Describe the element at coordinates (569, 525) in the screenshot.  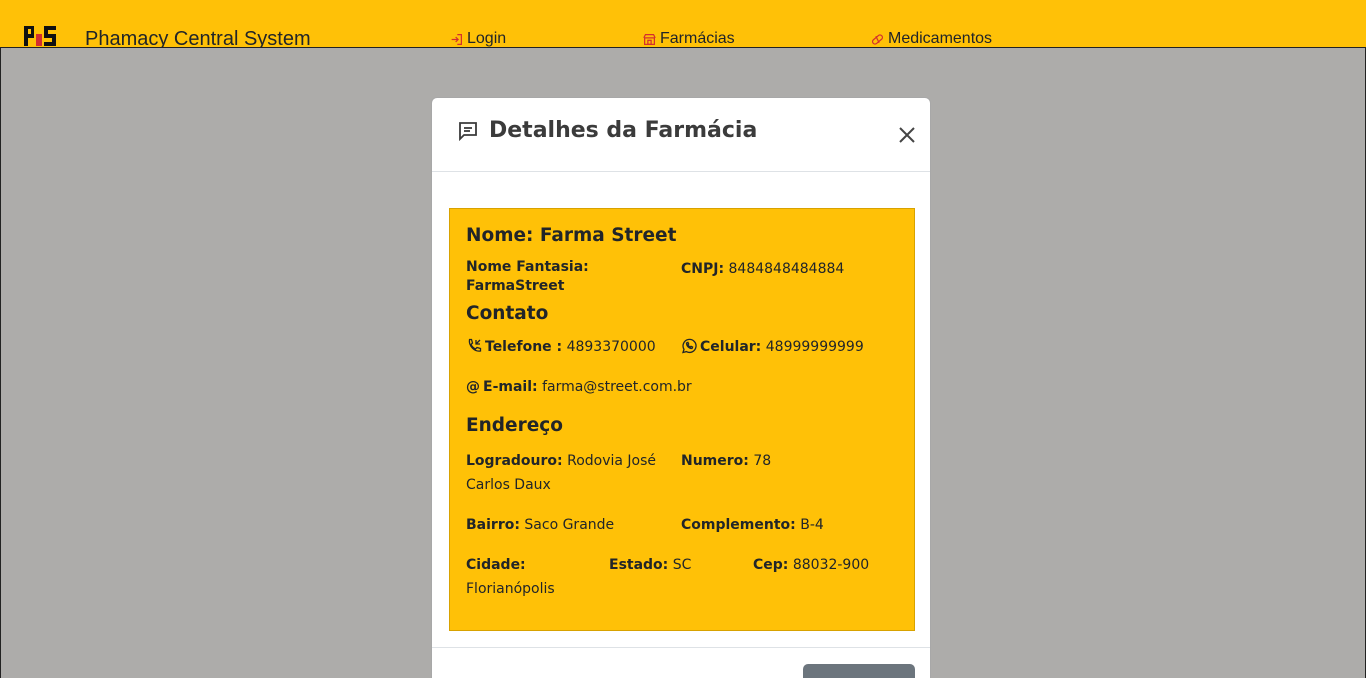
I see `bairro-value: Saco Grande` at that location.